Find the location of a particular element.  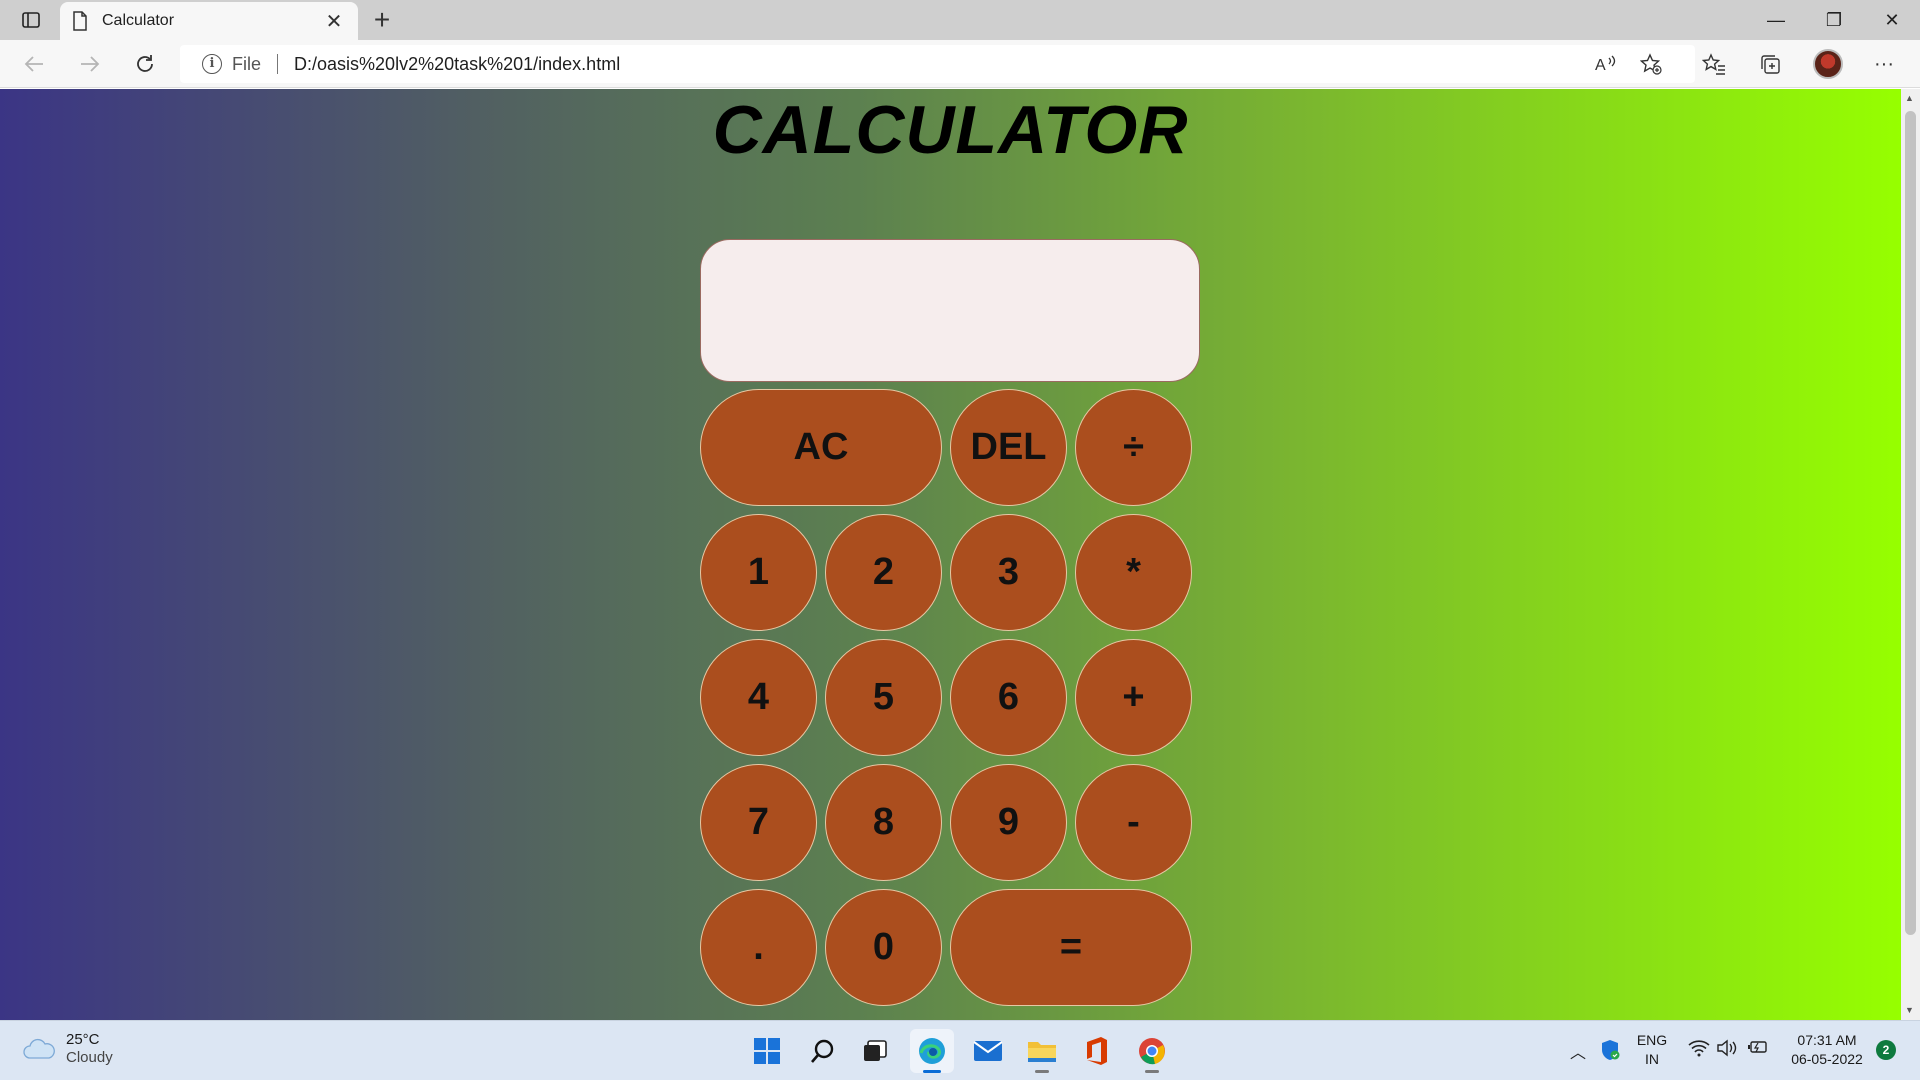

new-tab-button: + is located at coordinates (382, 20).